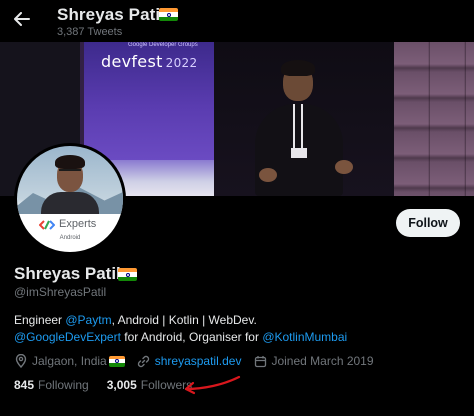  I want to click on followers-count: 3,005, so click(121, 385).